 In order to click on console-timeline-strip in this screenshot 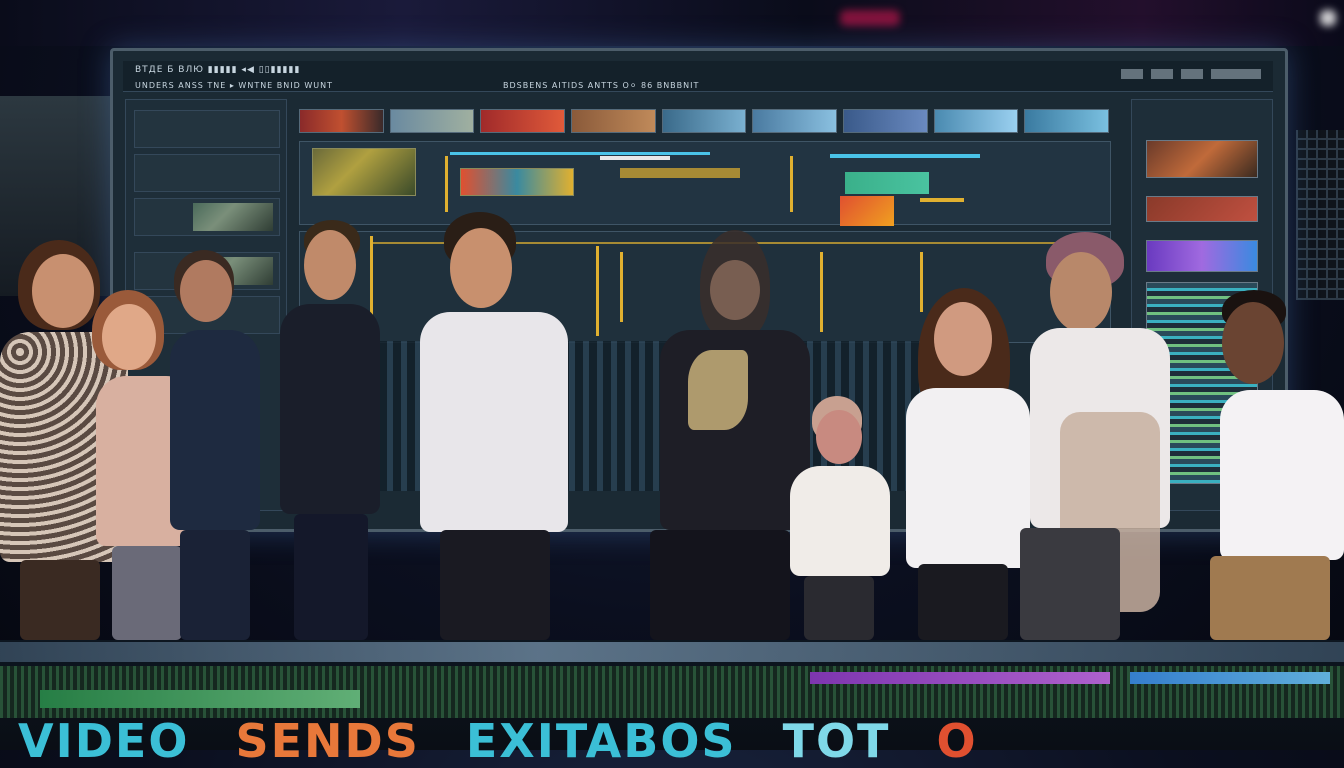, I will do `click(672, 692)`.